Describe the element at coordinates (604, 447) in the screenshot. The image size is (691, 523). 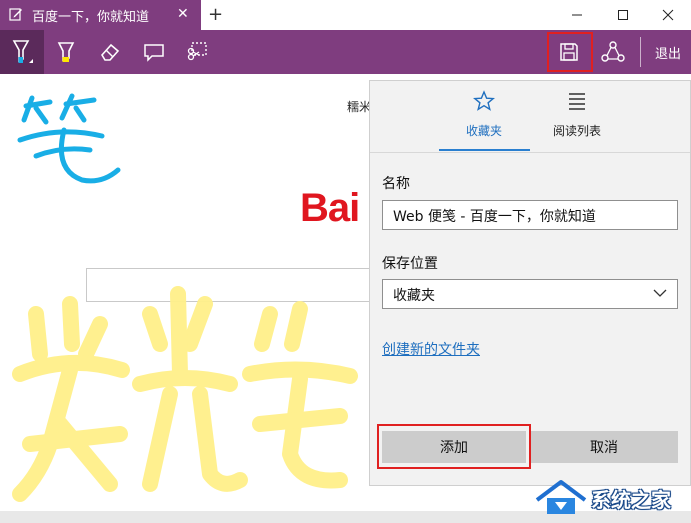
I see `cancel-button: 取消` at that location.